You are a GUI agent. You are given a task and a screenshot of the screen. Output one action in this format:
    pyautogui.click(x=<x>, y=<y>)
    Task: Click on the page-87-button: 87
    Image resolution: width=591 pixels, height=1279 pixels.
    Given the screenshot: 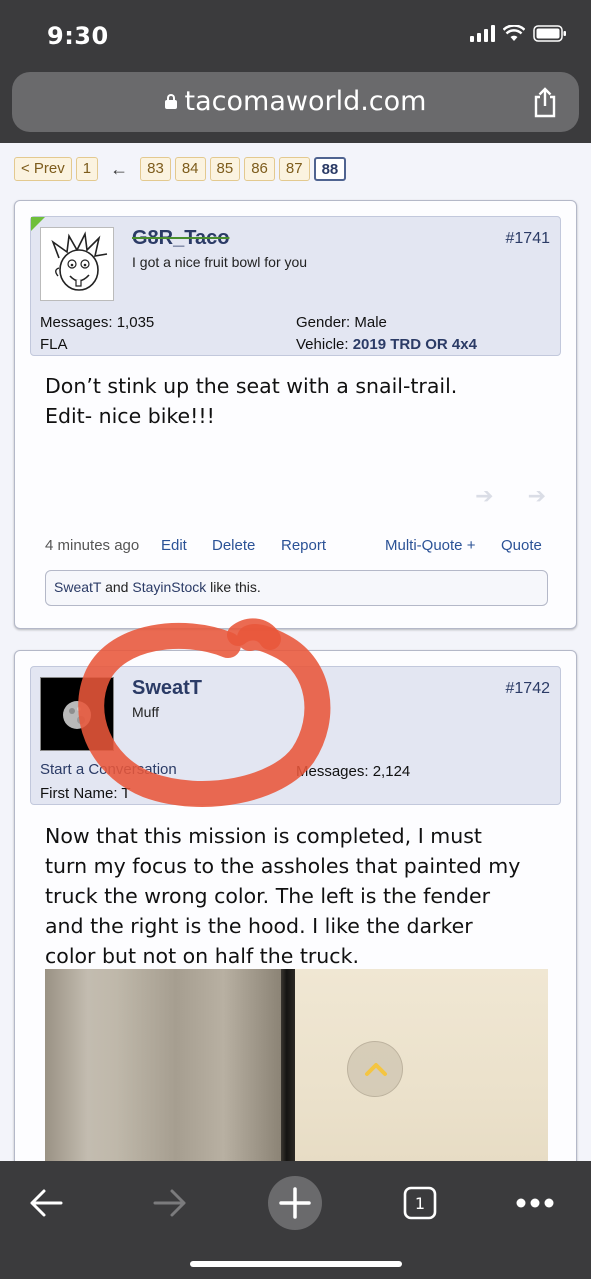 What is the action you would take?
    pyautogui.click(x=294, y=169)
    